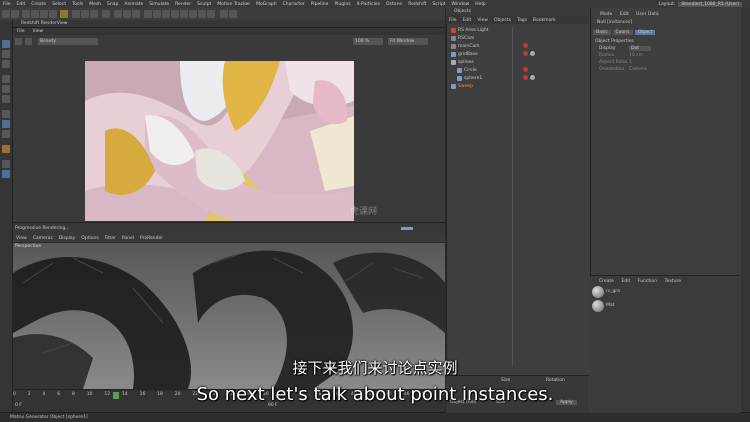  What do you see at coordinates (453, 20) in the screenshot?
I see `obj-menu-file: File` at bounding box center [453, 20].